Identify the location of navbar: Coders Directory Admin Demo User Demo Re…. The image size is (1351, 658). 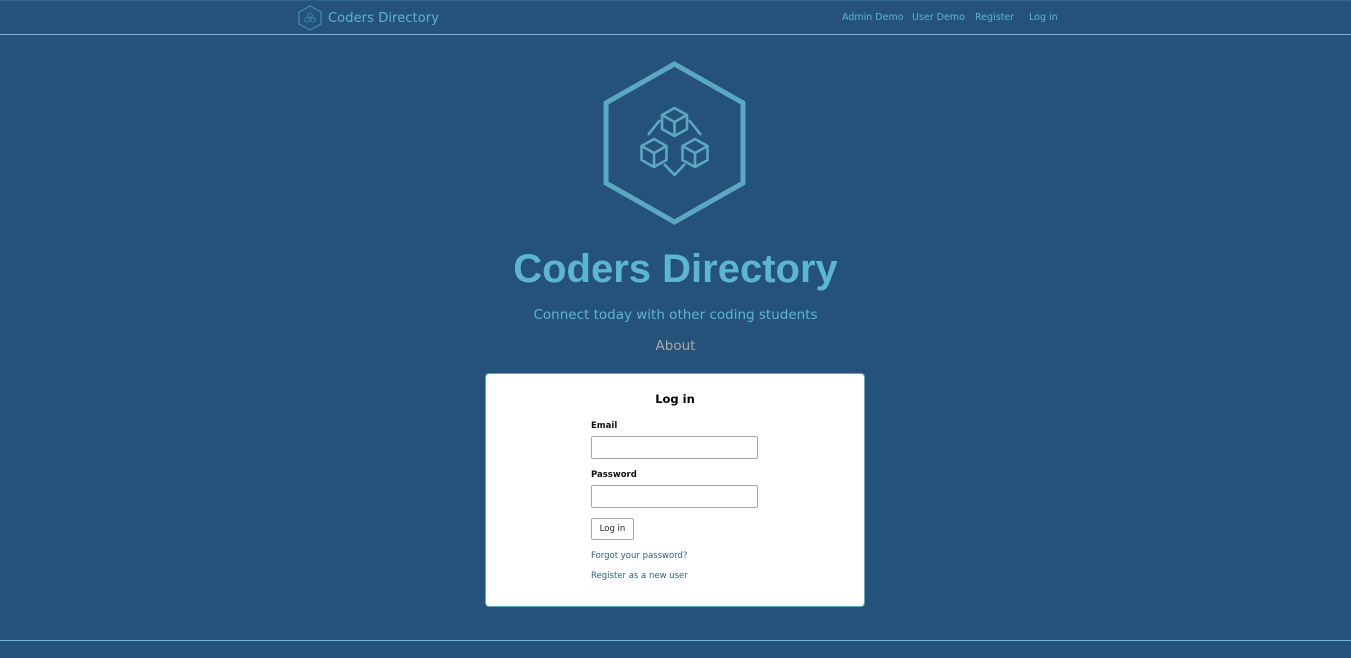
(675, 17).